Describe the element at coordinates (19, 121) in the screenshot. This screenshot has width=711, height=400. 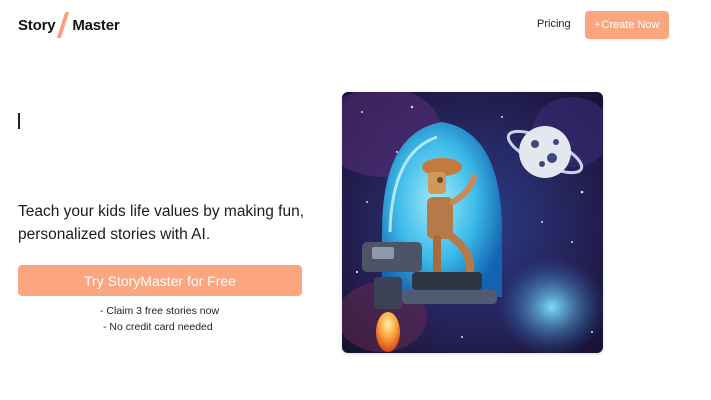
I see `text-cursor` at that location.